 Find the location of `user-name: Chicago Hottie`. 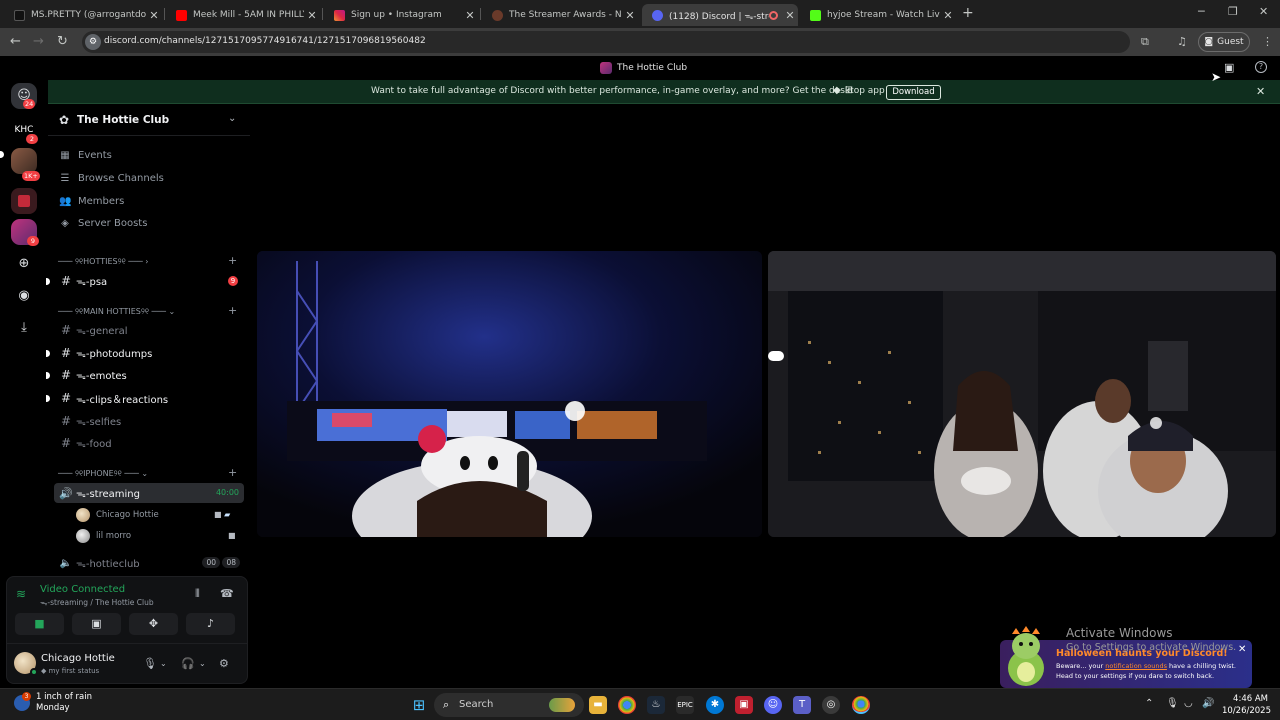

user-name: Chicago Hottie is located at coordinates (78, 658).